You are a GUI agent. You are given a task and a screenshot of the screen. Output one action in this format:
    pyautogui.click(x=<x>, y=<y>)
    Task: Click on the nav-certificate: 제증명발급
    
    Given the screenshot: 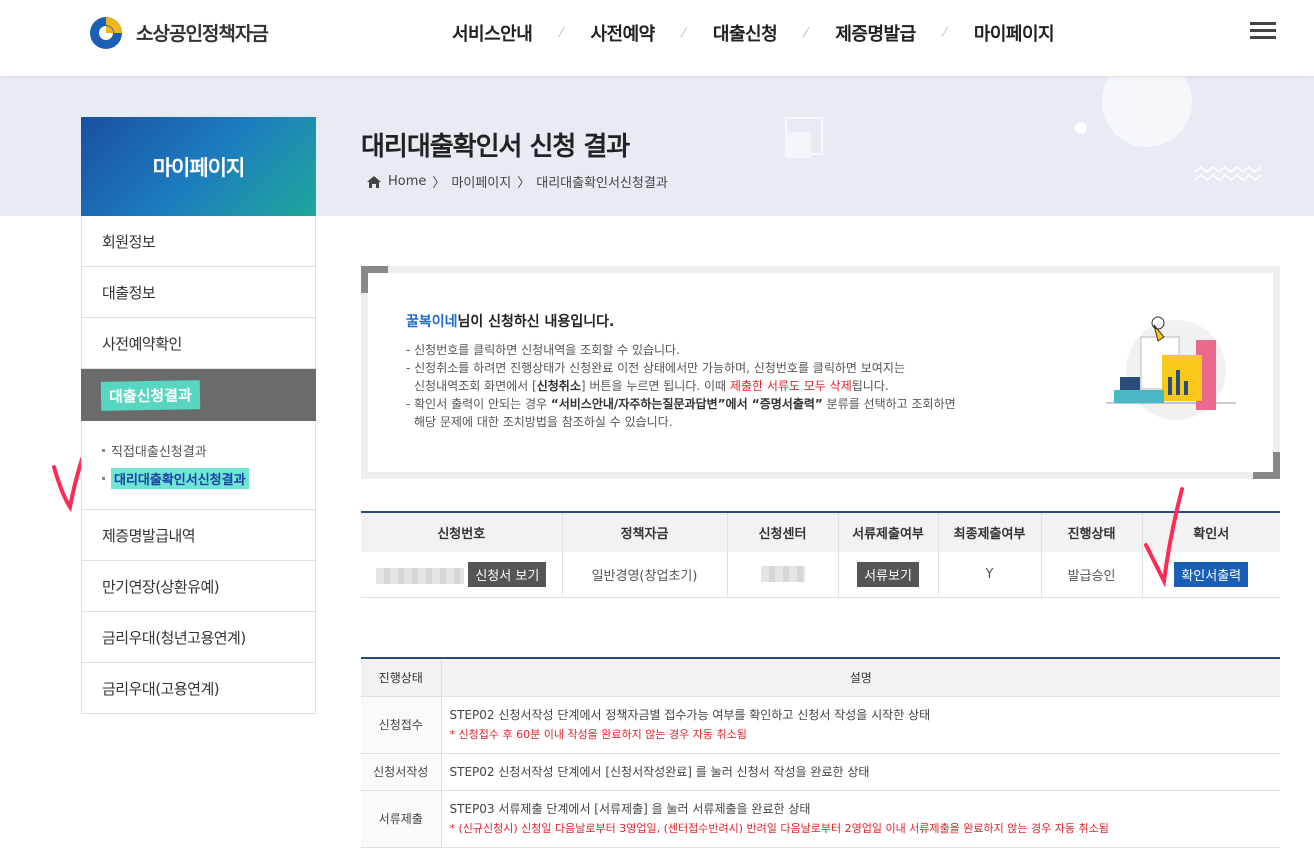 What is the action you would take?
    pyautogui.click(x=875, y=33)
    